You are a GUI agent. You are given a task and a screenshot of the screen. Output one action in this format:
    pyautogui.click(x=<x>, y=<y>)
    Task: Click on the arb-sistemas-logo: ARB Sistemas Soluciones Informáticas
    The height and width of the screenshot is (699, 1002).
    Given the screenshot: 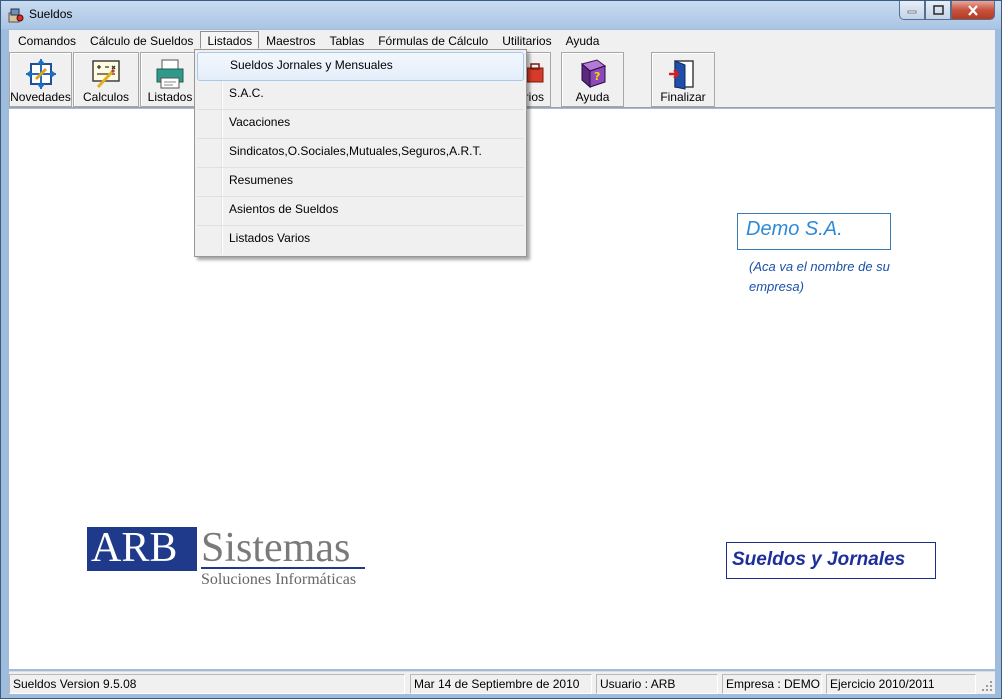 What is the action you would take?
    pyautogui.click(x=237, y=558)
    